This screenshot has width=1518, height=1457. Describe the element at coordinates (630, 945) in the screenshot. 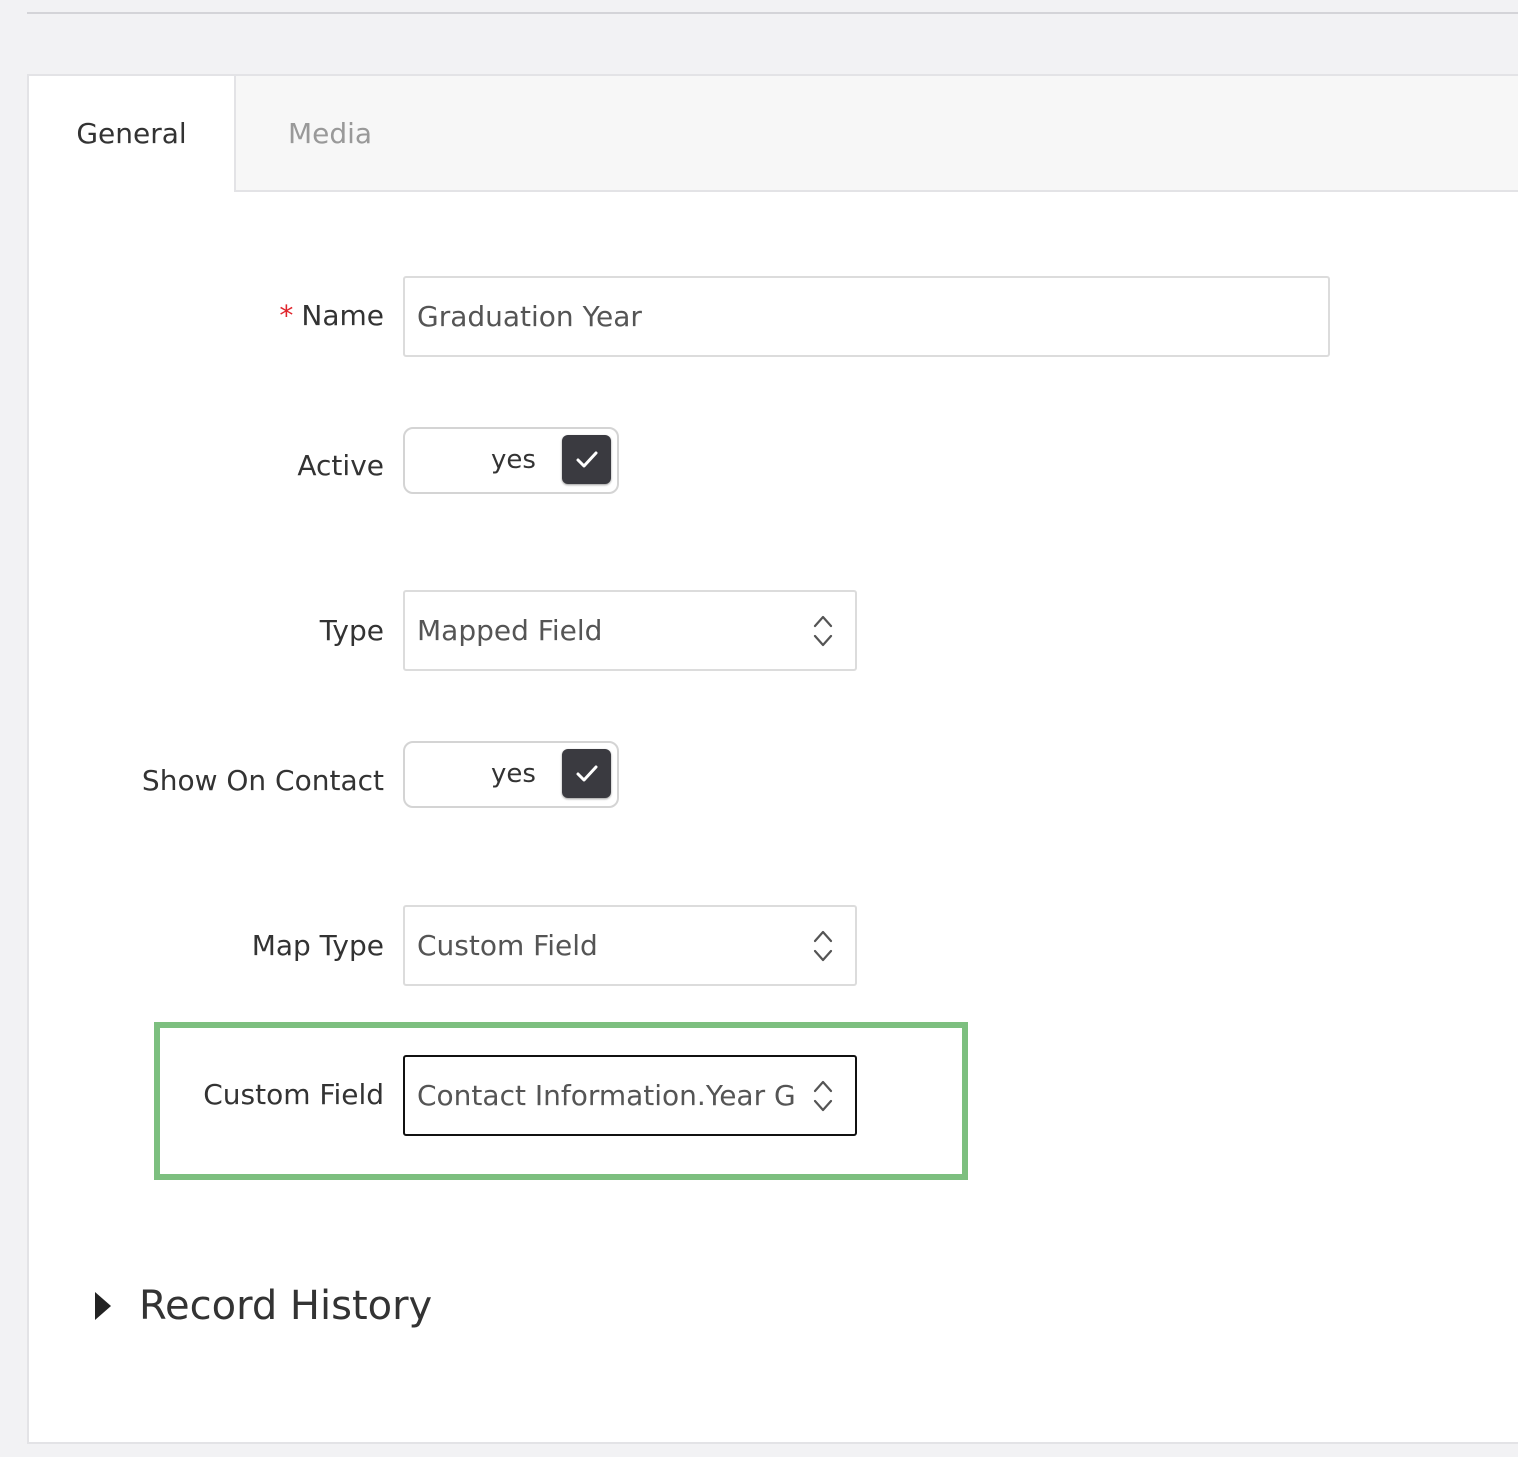

I see `map-type-select: Custom Field` at that location.